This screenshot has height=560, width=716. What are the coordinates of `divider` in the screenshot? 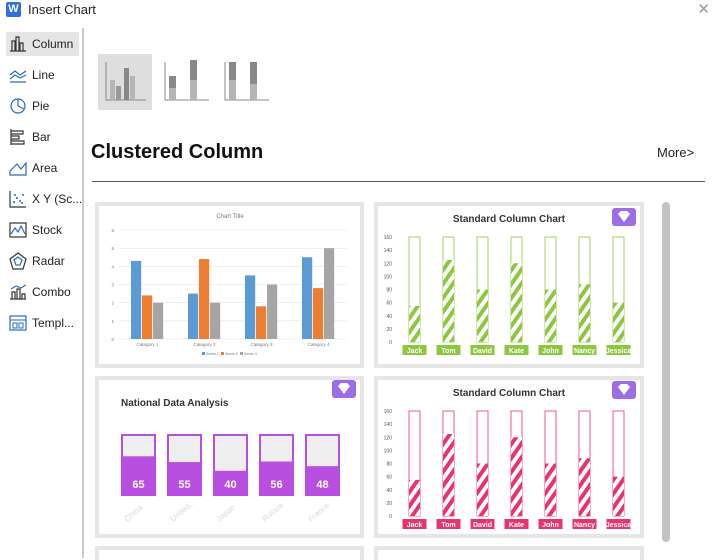 It's located at (398, 181).